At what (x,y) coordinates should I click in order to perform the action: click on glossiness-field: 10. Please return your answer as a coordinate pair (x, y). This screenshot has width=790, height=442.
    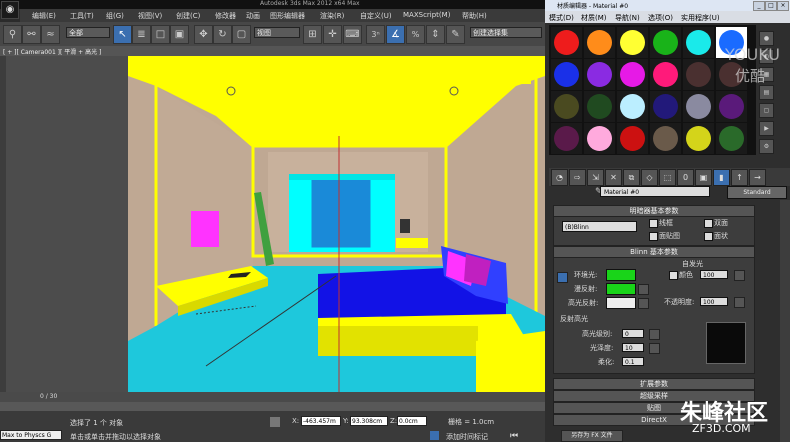
    Looking at the image, I should click on (633, 347).